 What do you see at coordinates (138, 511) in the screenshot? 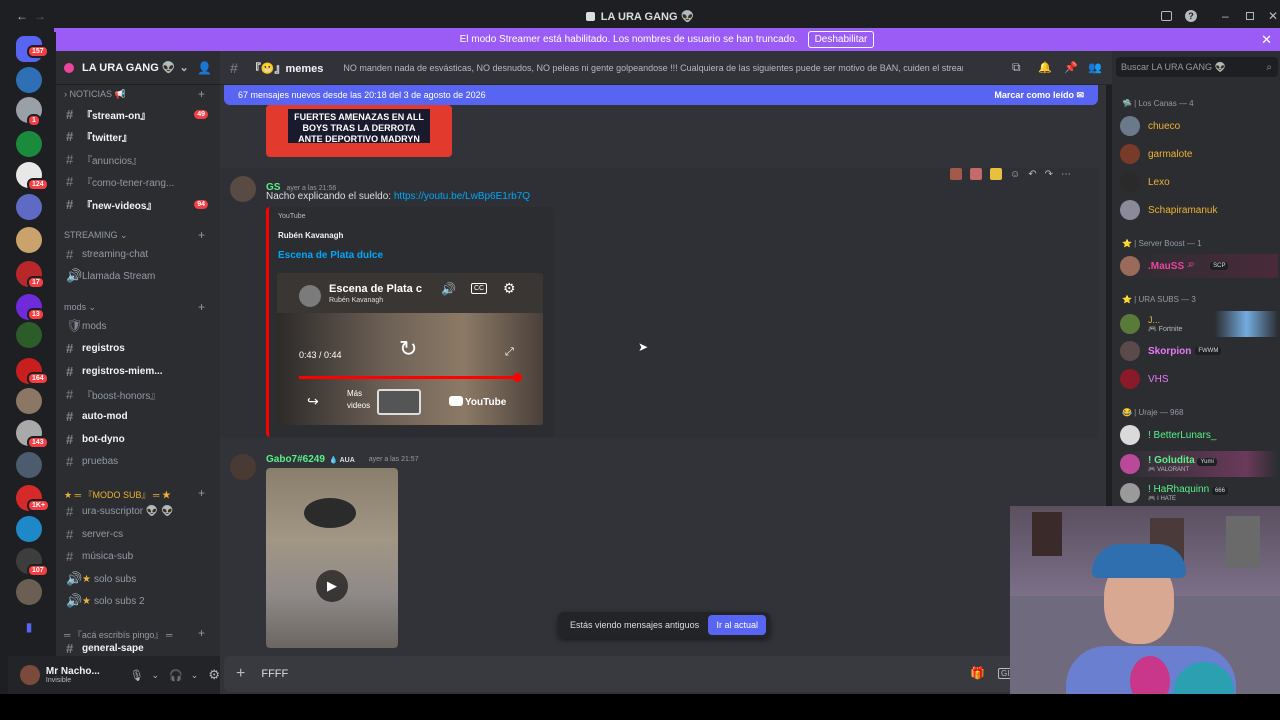
I see `channel-item: # ura-suscriptor 👽 👽` at bounding box center [138, 511].